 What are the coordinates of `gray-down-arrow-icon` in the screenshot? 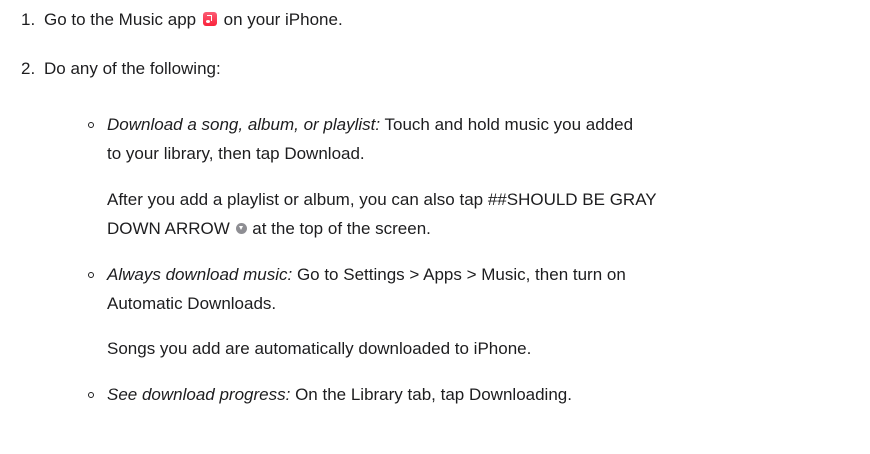 It's located at (241, 228).